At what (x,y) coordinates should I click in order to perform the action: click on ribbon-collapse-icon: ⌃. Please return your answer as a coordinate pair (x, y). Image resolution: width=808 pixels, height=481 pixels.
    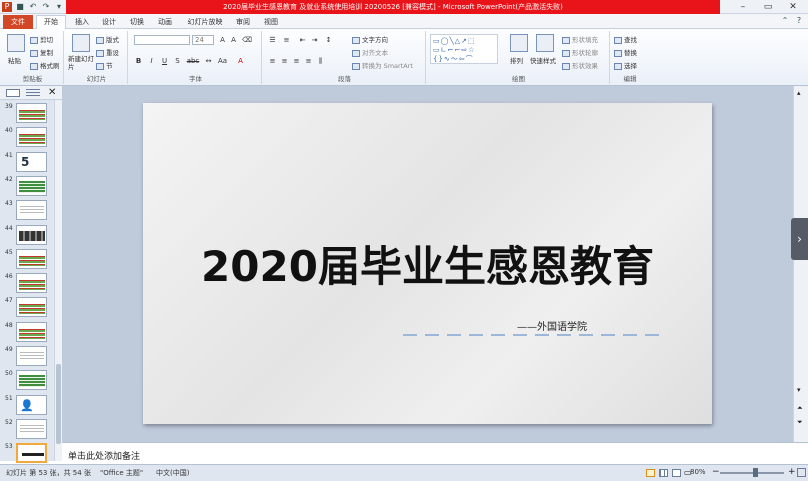
    Looking at the image, I should click on (785, 21).